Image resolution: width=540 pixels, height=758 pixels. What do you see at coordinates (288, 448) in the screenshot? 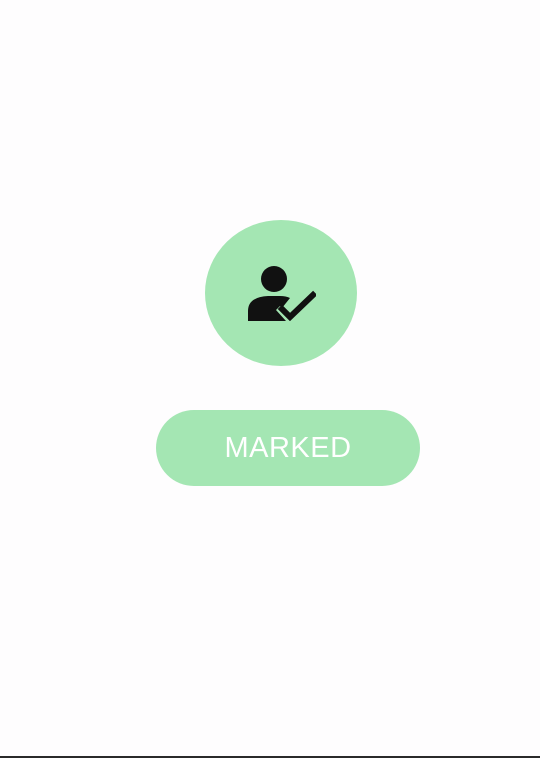
I see `marked-button: MARKED` at bounding box center [288, 448].